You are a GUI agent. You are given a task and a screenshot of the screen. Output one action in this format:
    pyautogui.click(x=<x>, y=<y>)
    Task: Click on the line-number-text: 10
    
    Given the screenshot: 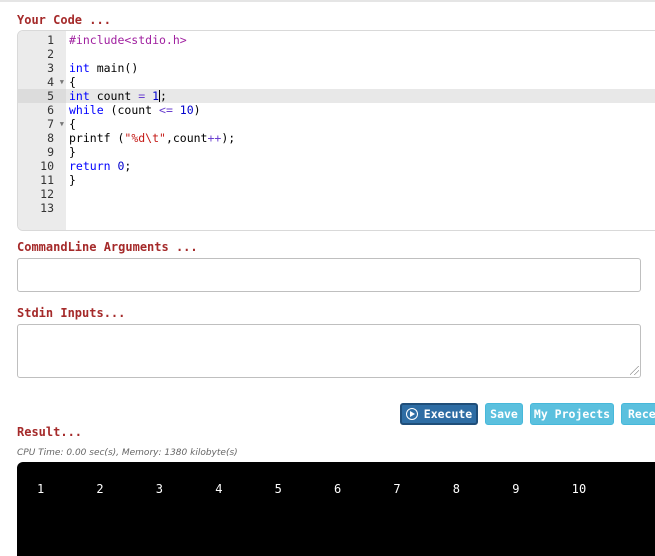 What is the action you would take?
    pyautogui.click(x=47, y=166)
    